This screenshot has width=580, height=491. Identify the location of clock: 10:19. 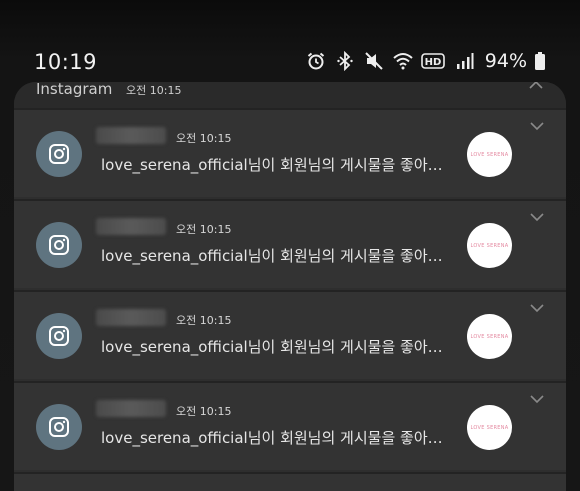
(66, 62).